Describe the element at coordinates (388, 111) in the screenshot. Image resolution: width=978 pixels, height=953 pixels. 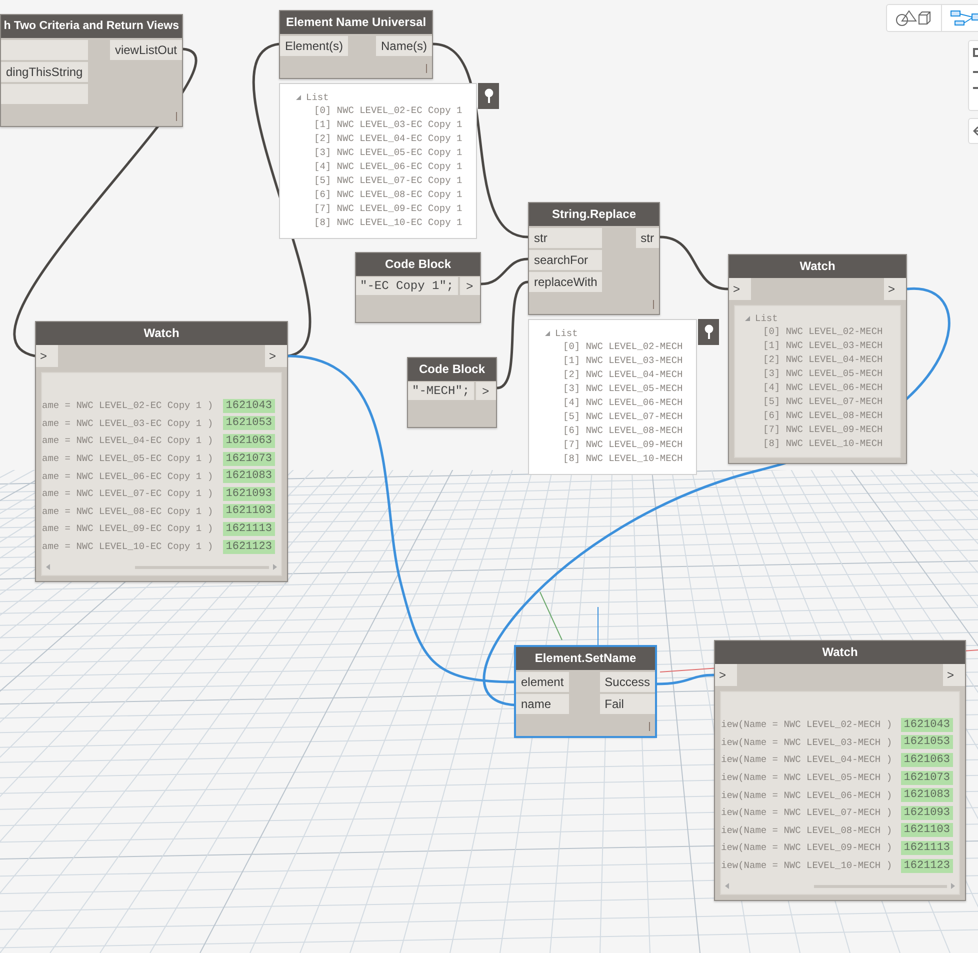
I see `list-item: [0] NWC LEVEL_02-EC Copy 1` at that location.